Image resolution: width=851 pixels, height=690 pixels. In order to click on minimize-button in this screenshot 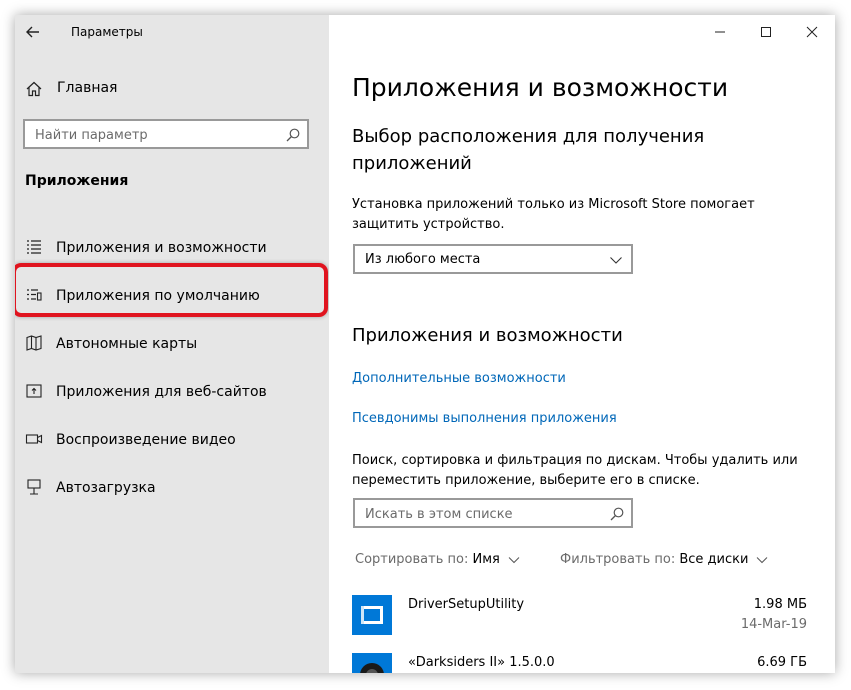, I will do `click(720, 32)`.